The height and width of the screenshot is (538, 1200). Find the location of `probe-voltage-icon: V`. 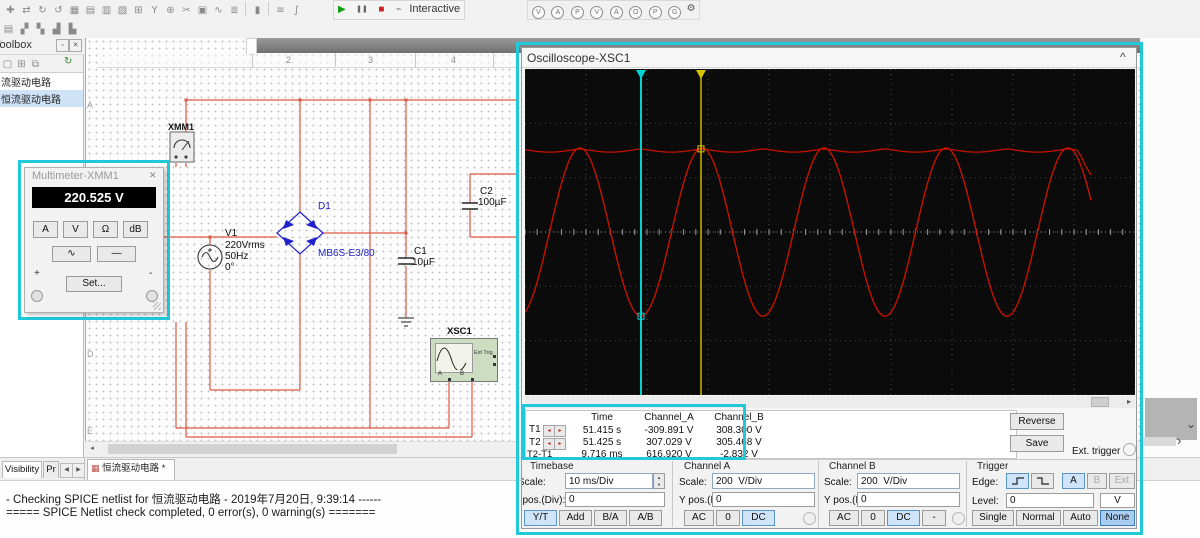

probe-voltage-icon: V is located at coordinates (538, 12).